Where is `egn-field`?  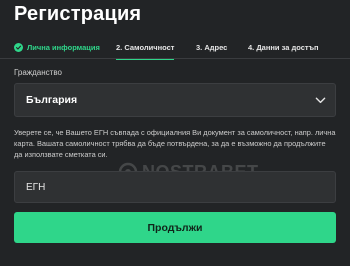 egn-field is located at coordinates (175, 187).